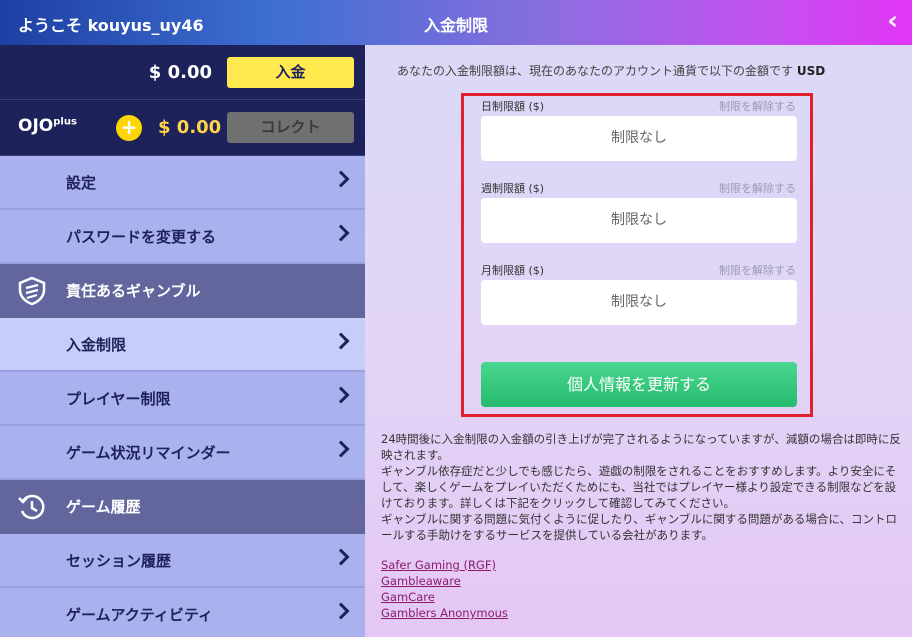 The height and width of the screenshot is (637, 912). I want to click on ojoplus-row: OJOplus + $ 0.00 コレクト, so click(182, 128).